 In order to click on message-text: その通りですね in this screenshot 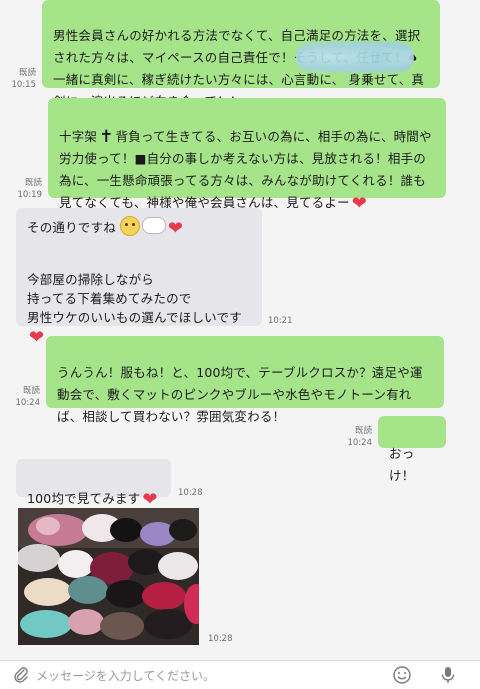, I will do `click(71, 227)`.